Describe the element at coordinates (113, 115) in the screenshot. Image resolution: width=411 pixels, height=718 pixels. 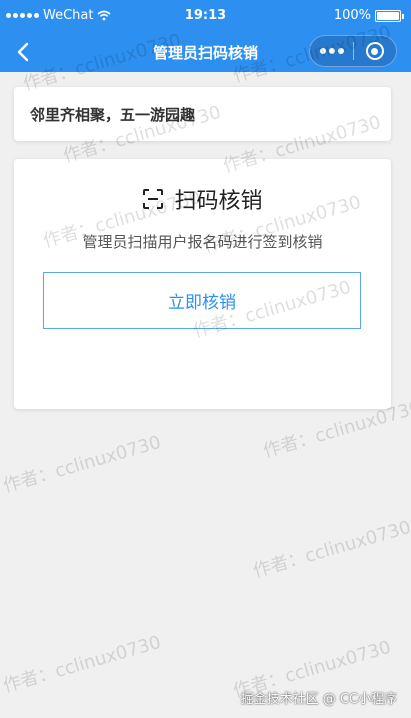
I see `event-name: 邻里齐相聚，五一游园趣` at that location.